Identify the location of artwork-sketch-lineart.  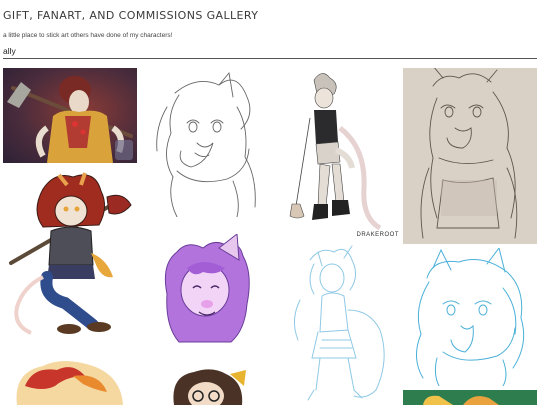
(203, 142).